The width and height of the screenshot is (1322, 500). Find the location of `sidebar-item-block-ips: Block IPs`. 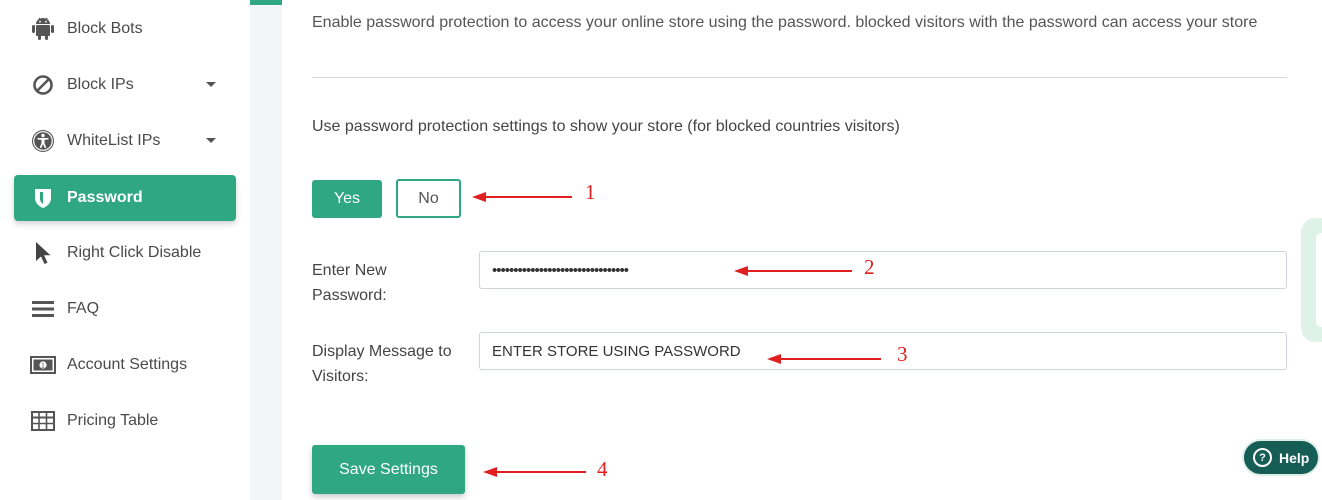

sidebar-item-block-ips: Block IPs is located at coordinates (125, 85).